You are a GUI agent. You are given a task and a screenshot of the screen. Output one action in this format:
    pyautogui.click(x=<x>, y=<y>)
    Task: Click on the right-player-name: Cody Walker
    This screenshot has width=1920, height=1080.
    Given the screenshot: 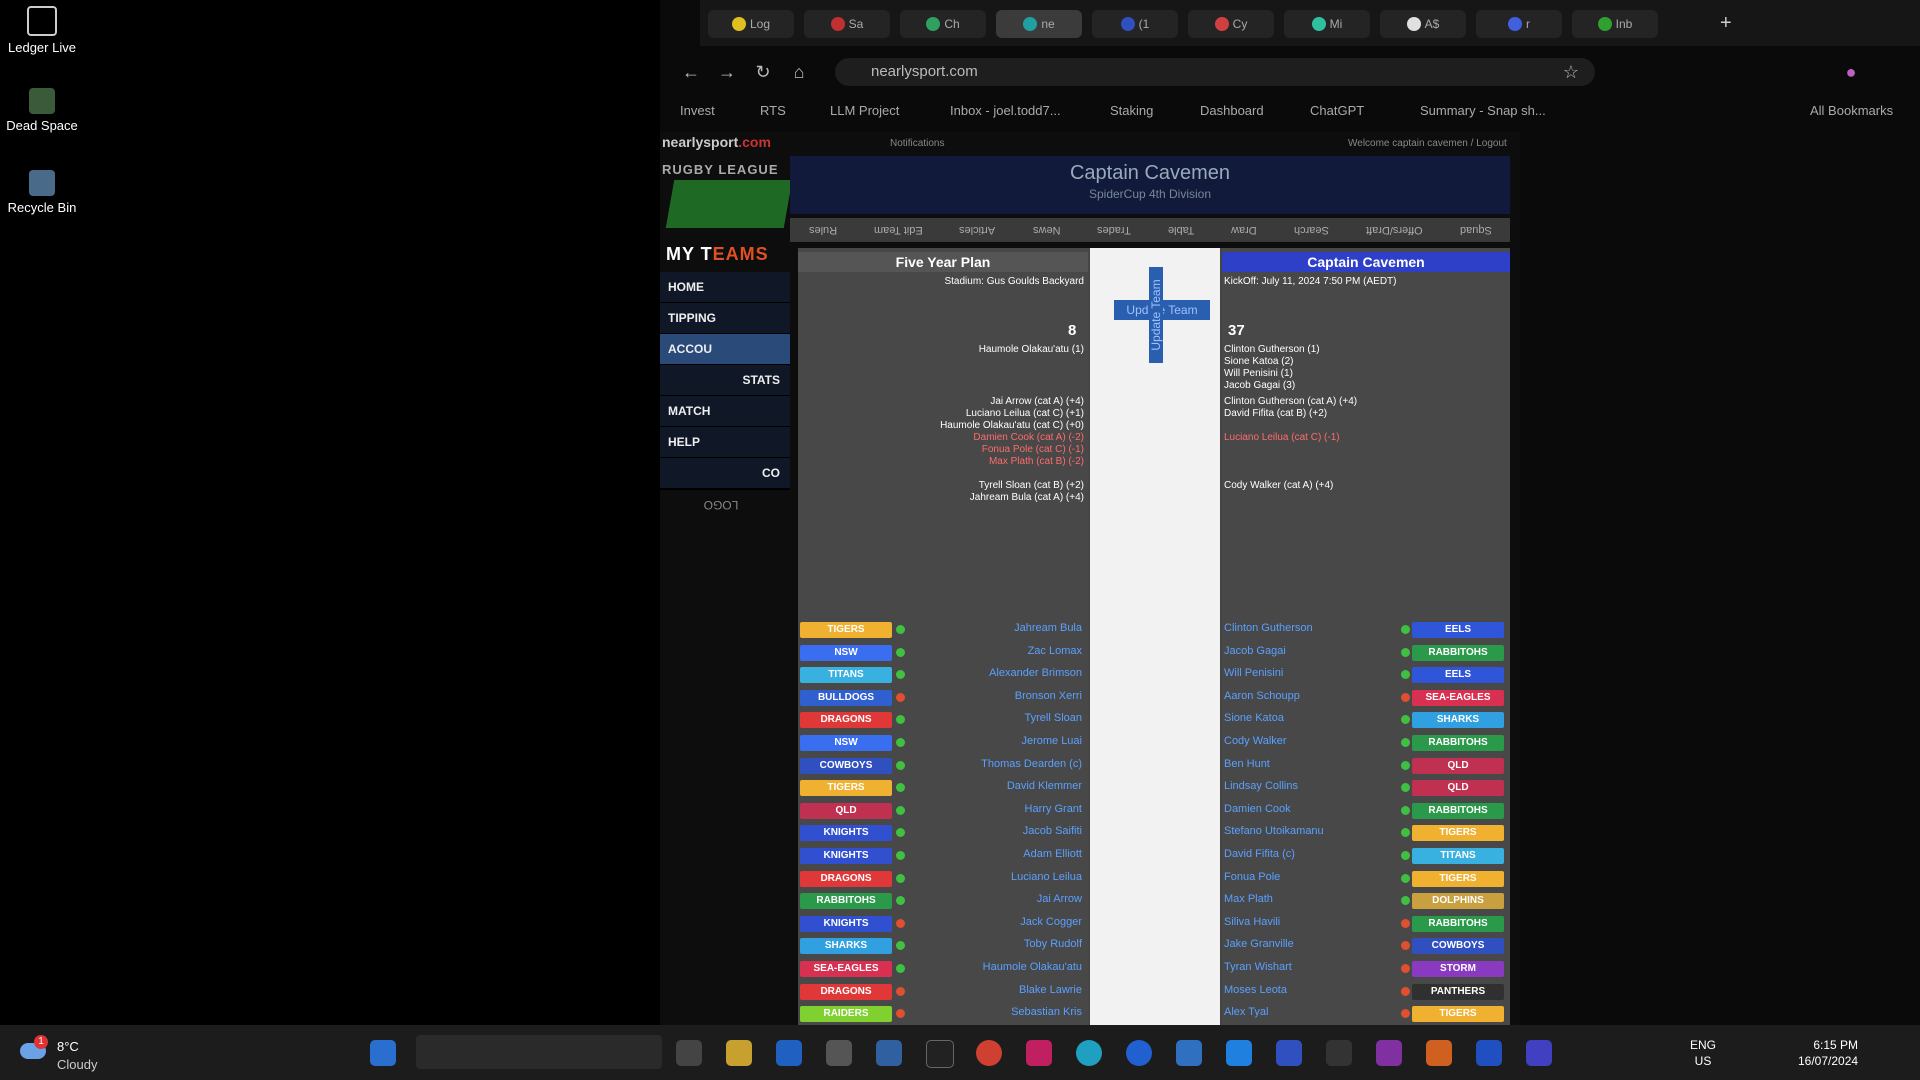 What is the action you would take?
    pyautogui.click(x=1255, y=741)
    